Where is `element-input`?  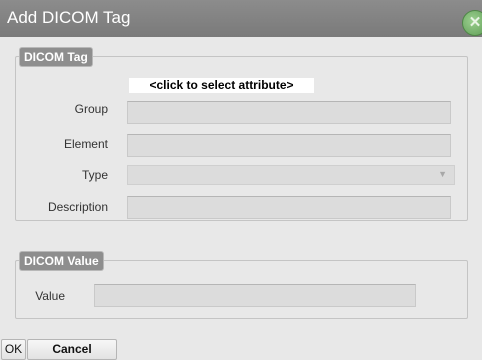
element-input is located at coordinates (289, 145).